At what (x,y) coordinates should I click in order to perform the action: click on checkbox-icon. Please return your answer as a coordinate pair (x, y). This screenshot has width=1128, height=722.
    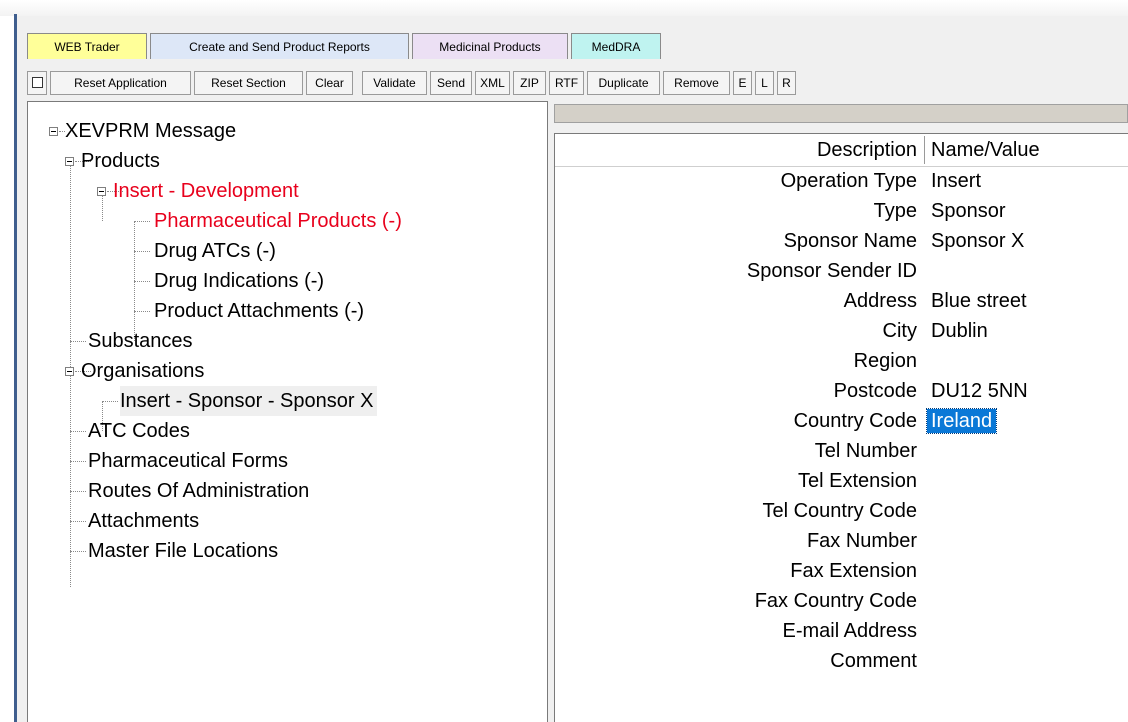
    Looking at the image, I should click on (37, 83).